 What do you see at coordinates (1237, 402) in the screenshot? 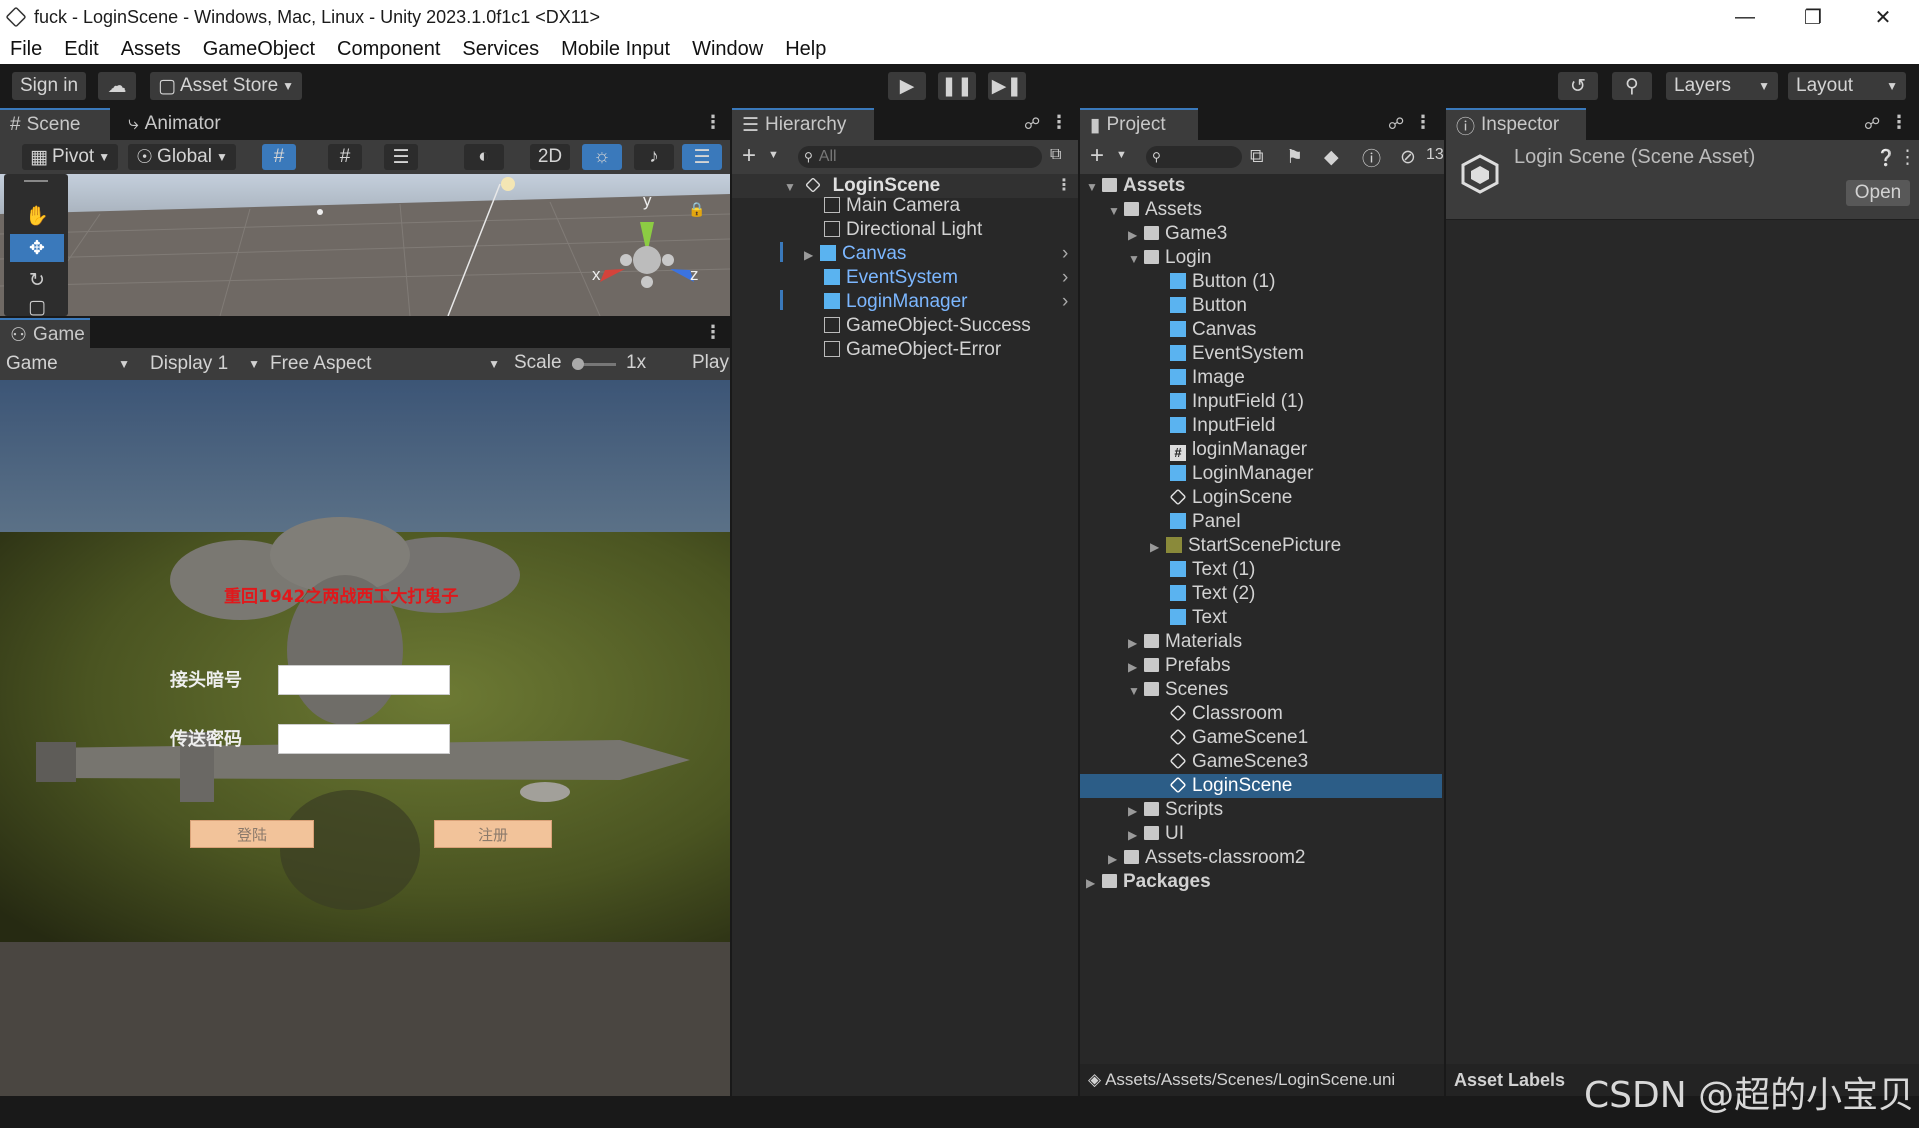
I see `asset-item: InputField (1)` at bounding box center [1237, 402].